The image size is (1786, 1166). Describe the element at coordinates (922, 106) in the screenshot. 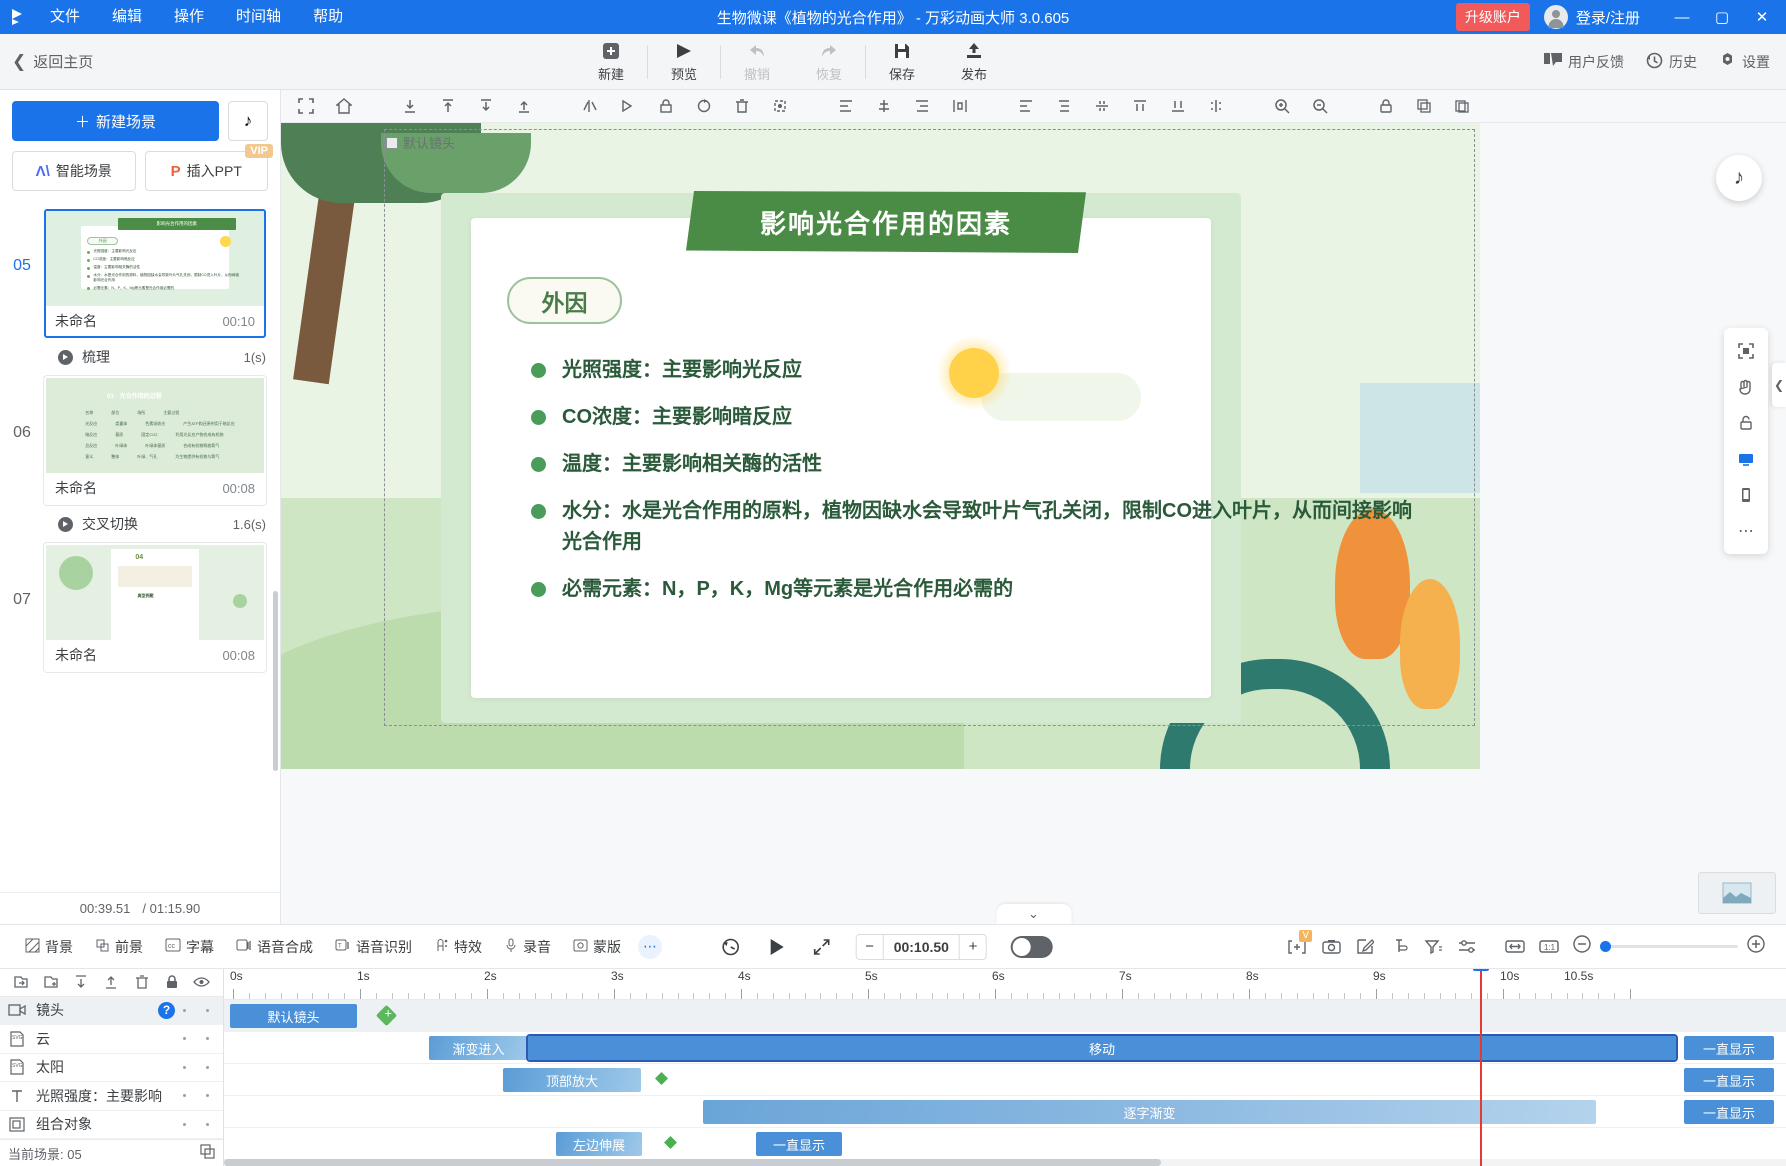

I see `align-right-icon` at that location.